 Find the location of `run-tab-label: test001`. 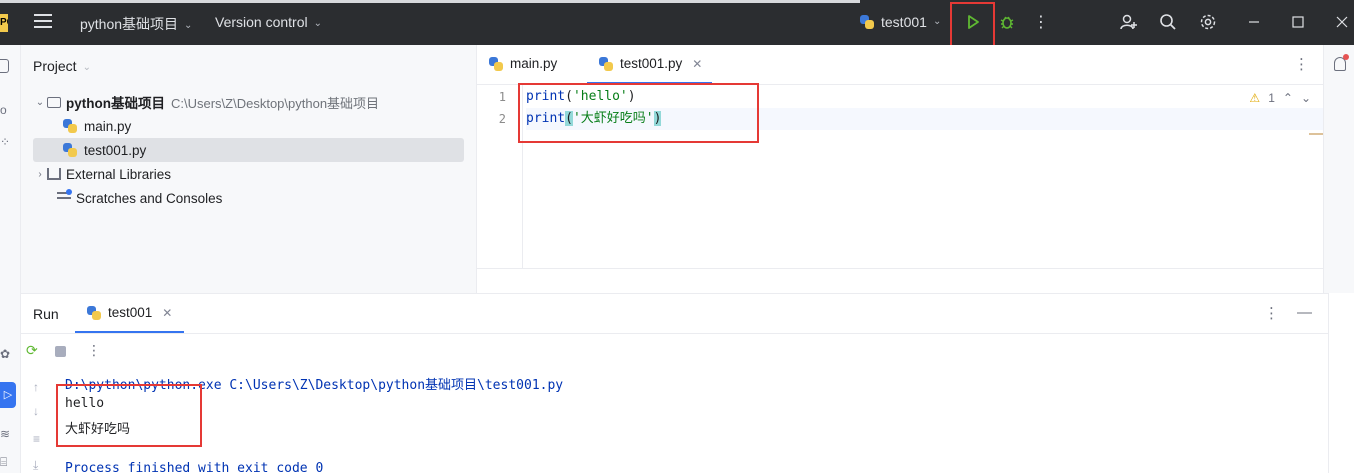

run-tab-label: test001 is located at coordinates (130, 312).